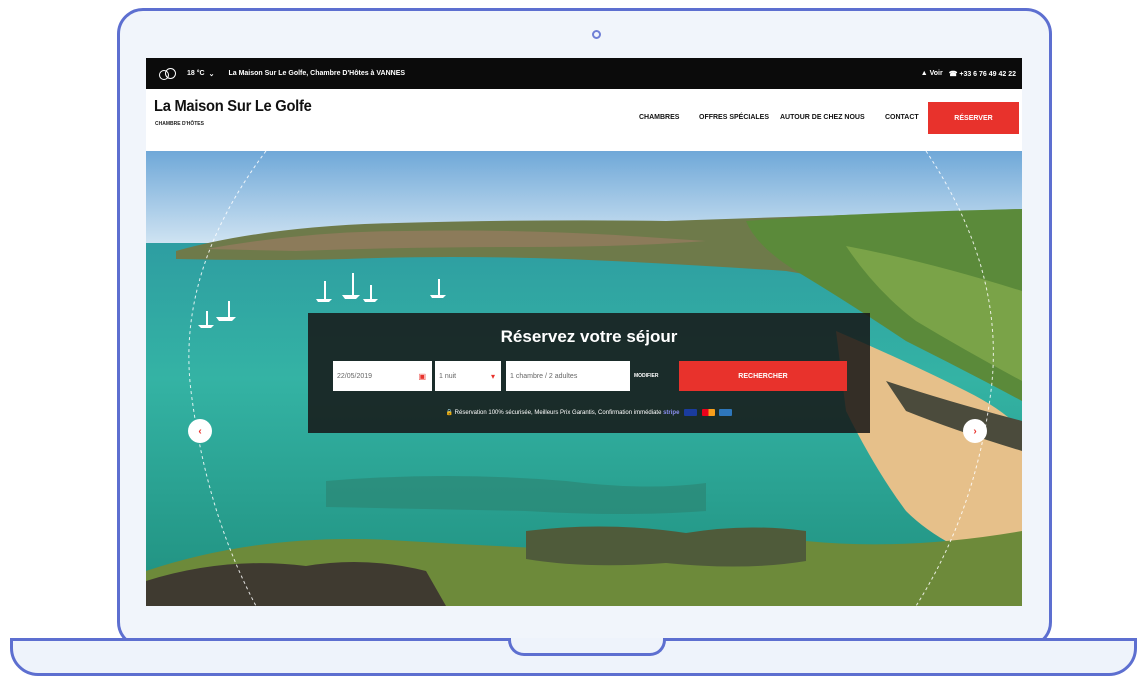 This screenshot has width=1147, height=678. I want to click on calendar-icon: ▣, so click(422, 376).